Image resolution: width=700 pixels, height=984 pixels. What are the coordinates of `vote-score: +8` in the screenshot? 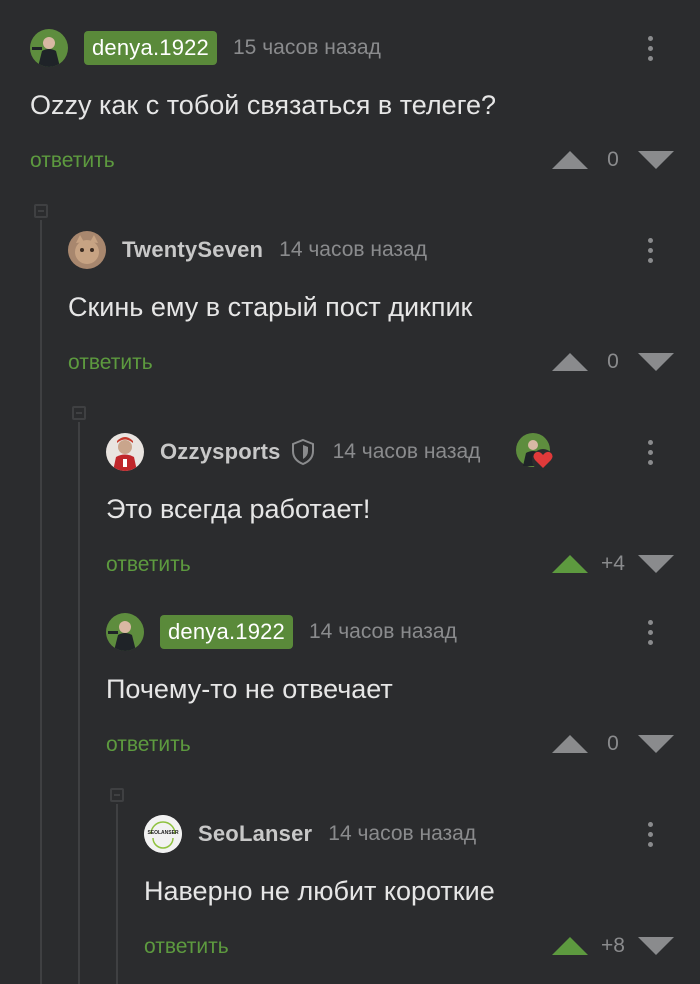 It's located at (613, 945).